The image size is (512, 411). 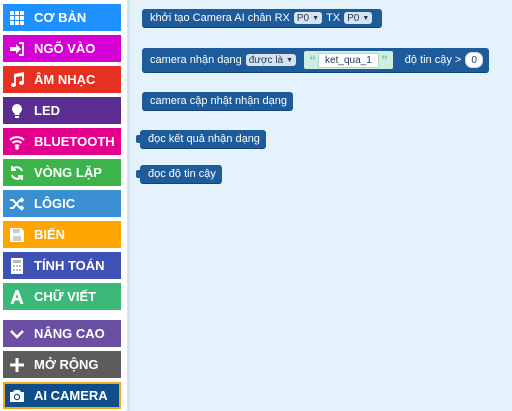 I want to click on read-result-block: đọc kết quả nhận dạng, so click(x=201, y=139).